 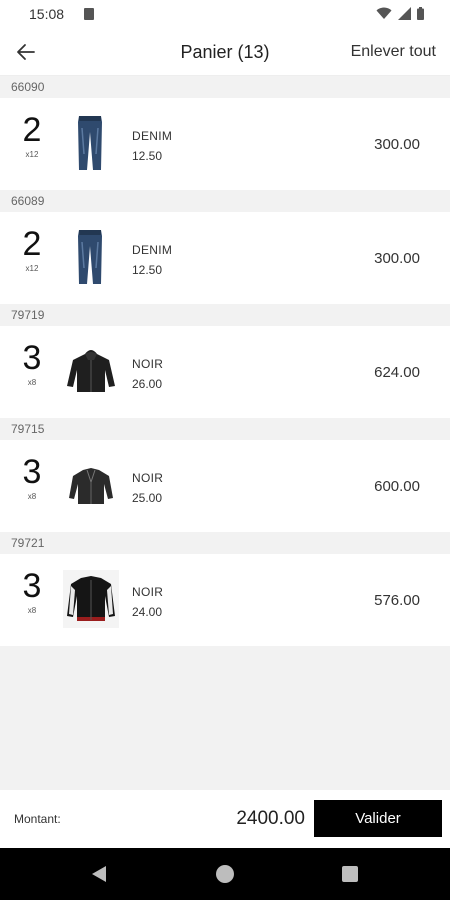 What do you see at coordinates (384, 13) in the screenshot?
I see `wifi-icon` at bounding box center [384, 13].